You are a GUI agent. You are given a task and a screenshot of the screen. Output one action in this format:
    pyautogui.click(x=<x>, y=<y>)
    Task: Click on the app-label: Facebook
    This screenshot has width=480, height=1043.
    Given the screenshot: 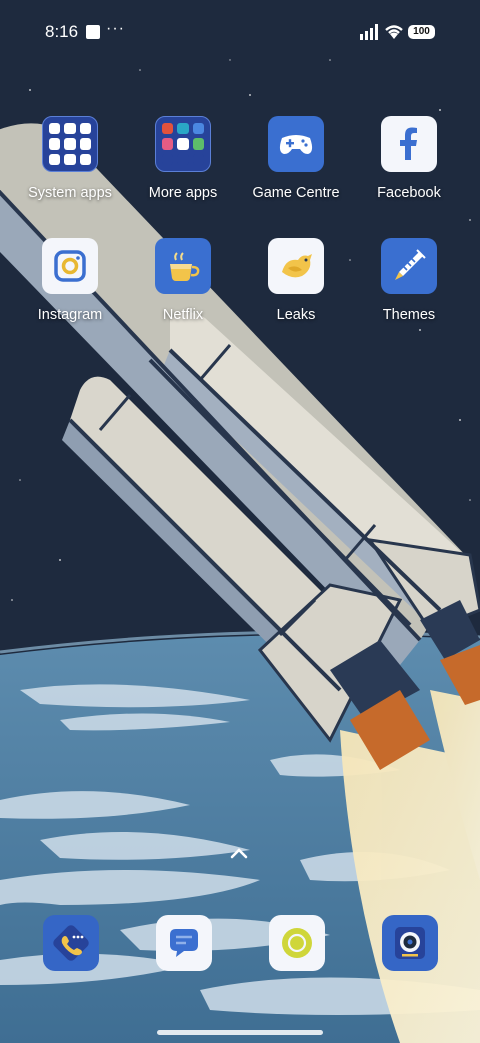 What is the action you would take?
    pyautogui.click(x=409, y=193)
    